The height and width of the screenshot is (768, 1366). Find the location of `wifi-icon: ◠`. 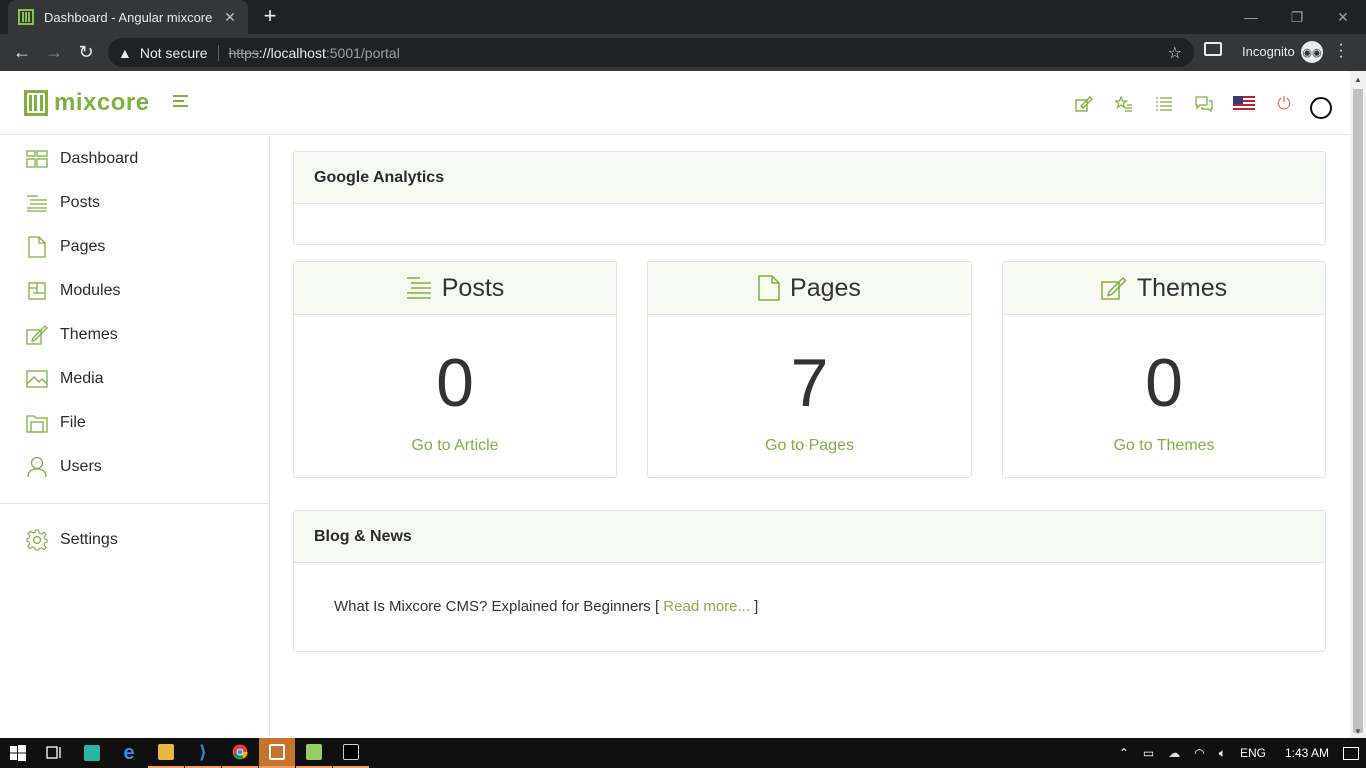

wifi-icon: ◠ is located at coordinates (1199, 753).